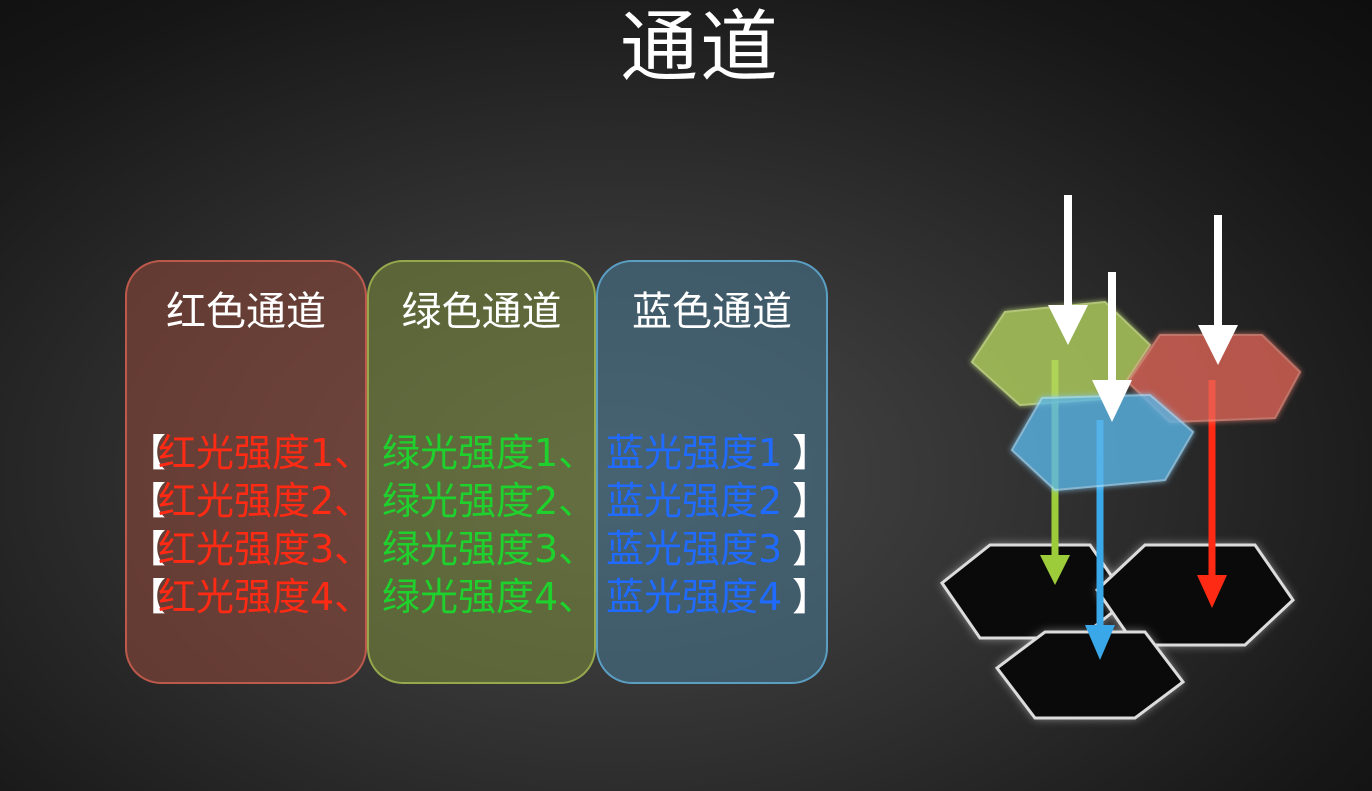 The image size is (1372, 791). What do you see at coordinates (265, 453) in the screenshot?
I see `red-intensity: 红光强度1、` at bounding box center [265, 453].